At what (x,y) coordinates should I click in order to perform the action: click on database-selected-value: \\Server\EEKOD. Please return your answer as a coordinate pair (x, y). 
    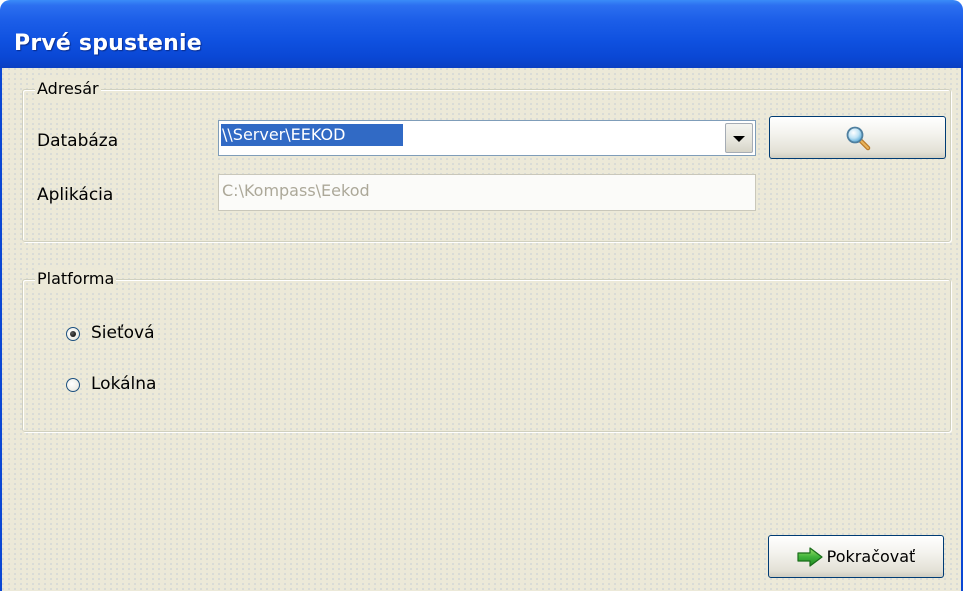
    Looking at the image, I should click on (312, 135).